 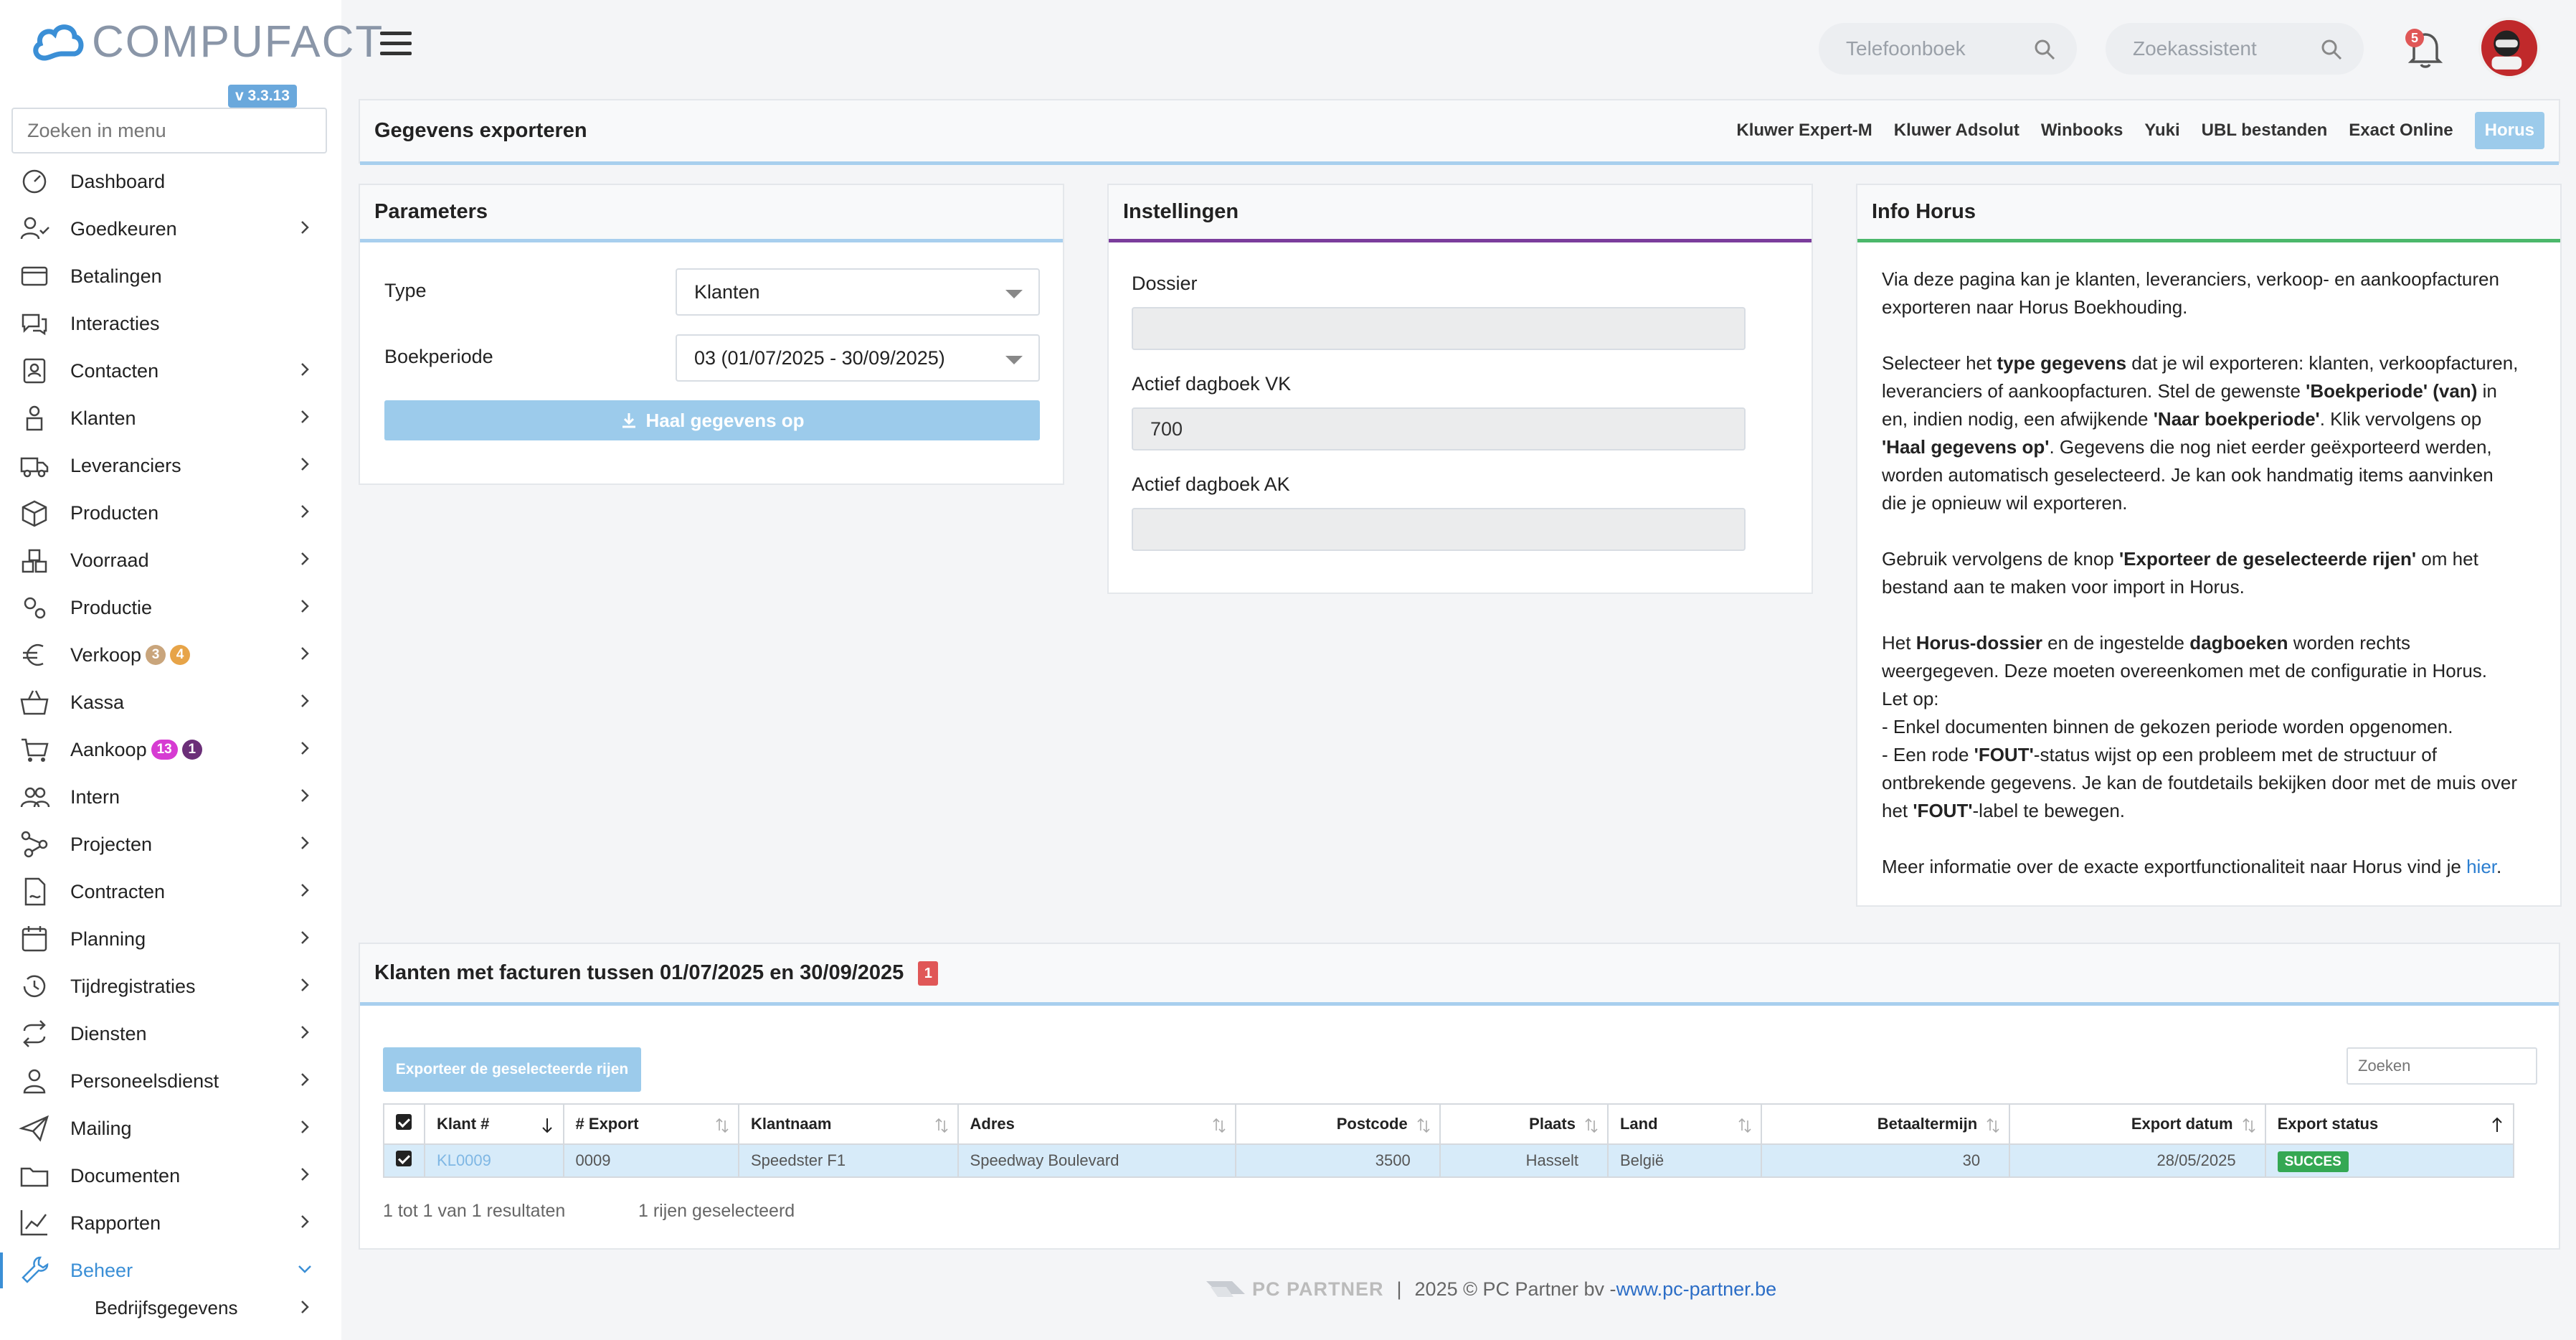 I want to click on sidebar-item-contracten: Contracten, so click(x=170, y=891).